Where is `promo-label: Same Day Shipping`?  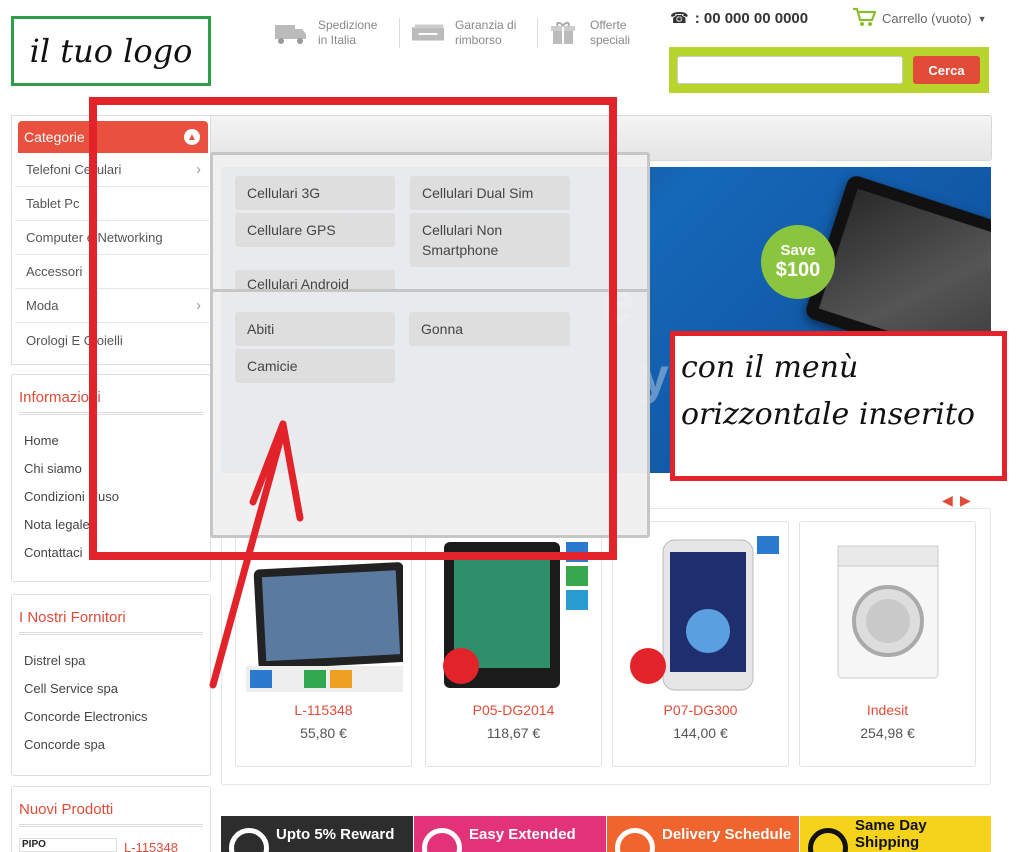
promo-label: Same Day Shipping is located at coordinates (891, 834).